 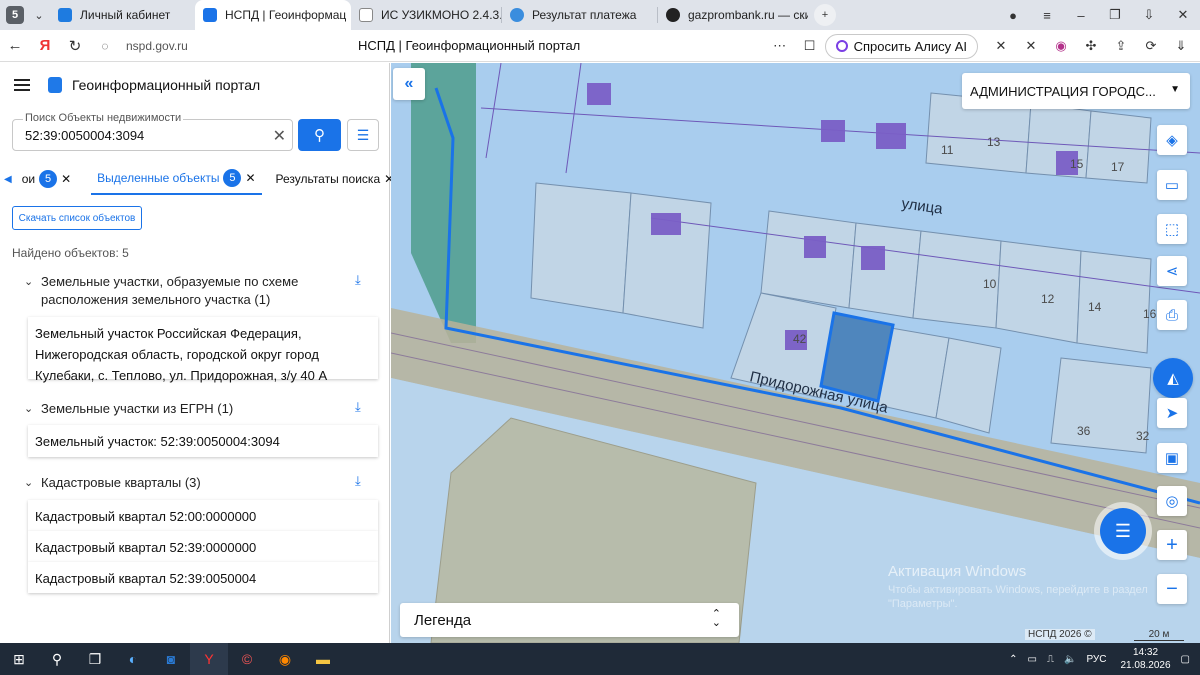 I want to click on edge-icon: ◐, so click(x=133, y=659).